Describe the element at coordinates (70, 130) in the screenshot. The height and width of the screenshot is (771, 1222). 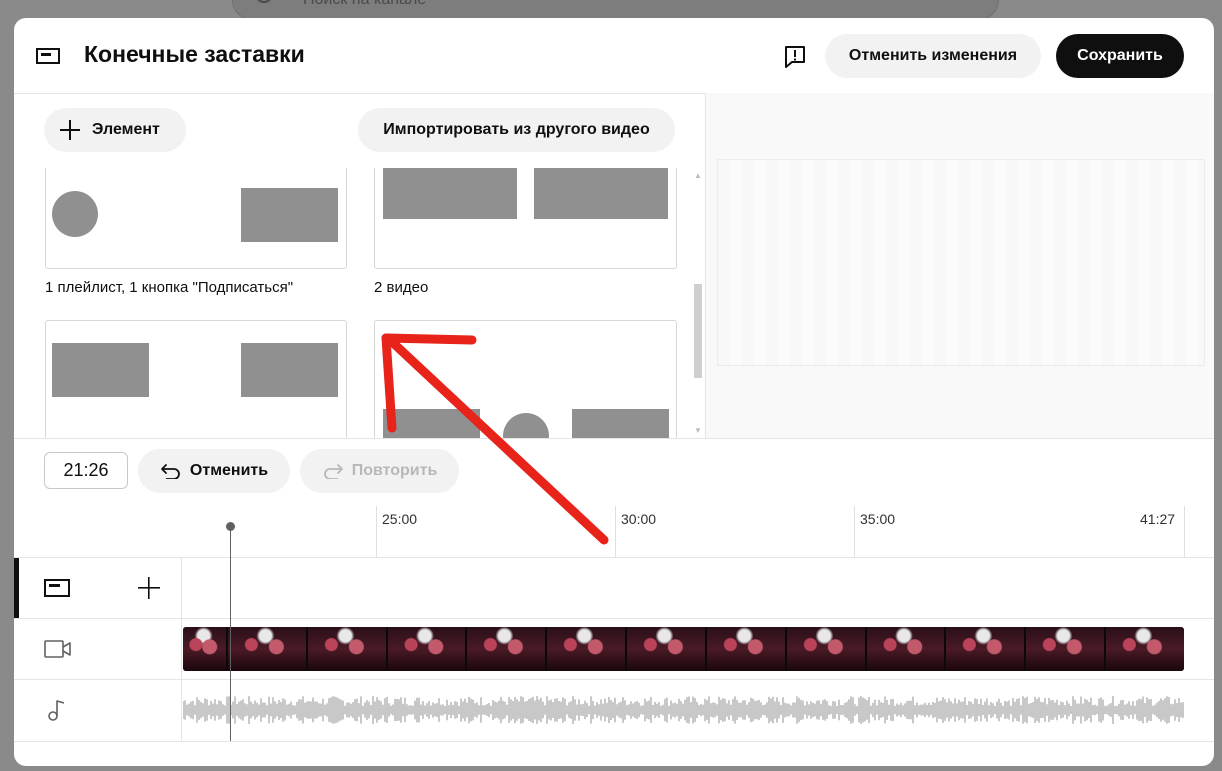
I see `plus-icon` at that location.